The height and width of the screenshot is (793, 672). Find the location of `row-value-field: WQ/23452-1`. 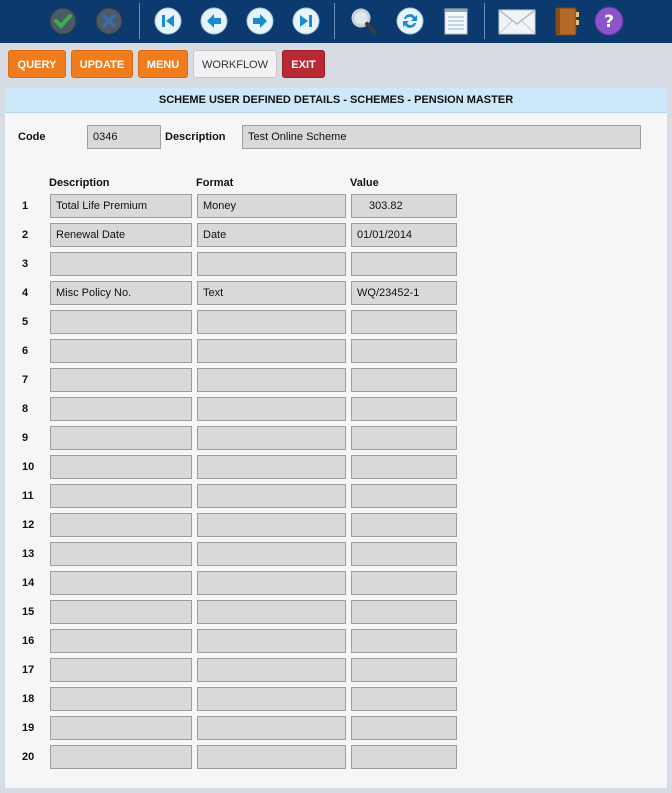

row-value-field: WQ/23452-1 is located at coordinates (404, 293).